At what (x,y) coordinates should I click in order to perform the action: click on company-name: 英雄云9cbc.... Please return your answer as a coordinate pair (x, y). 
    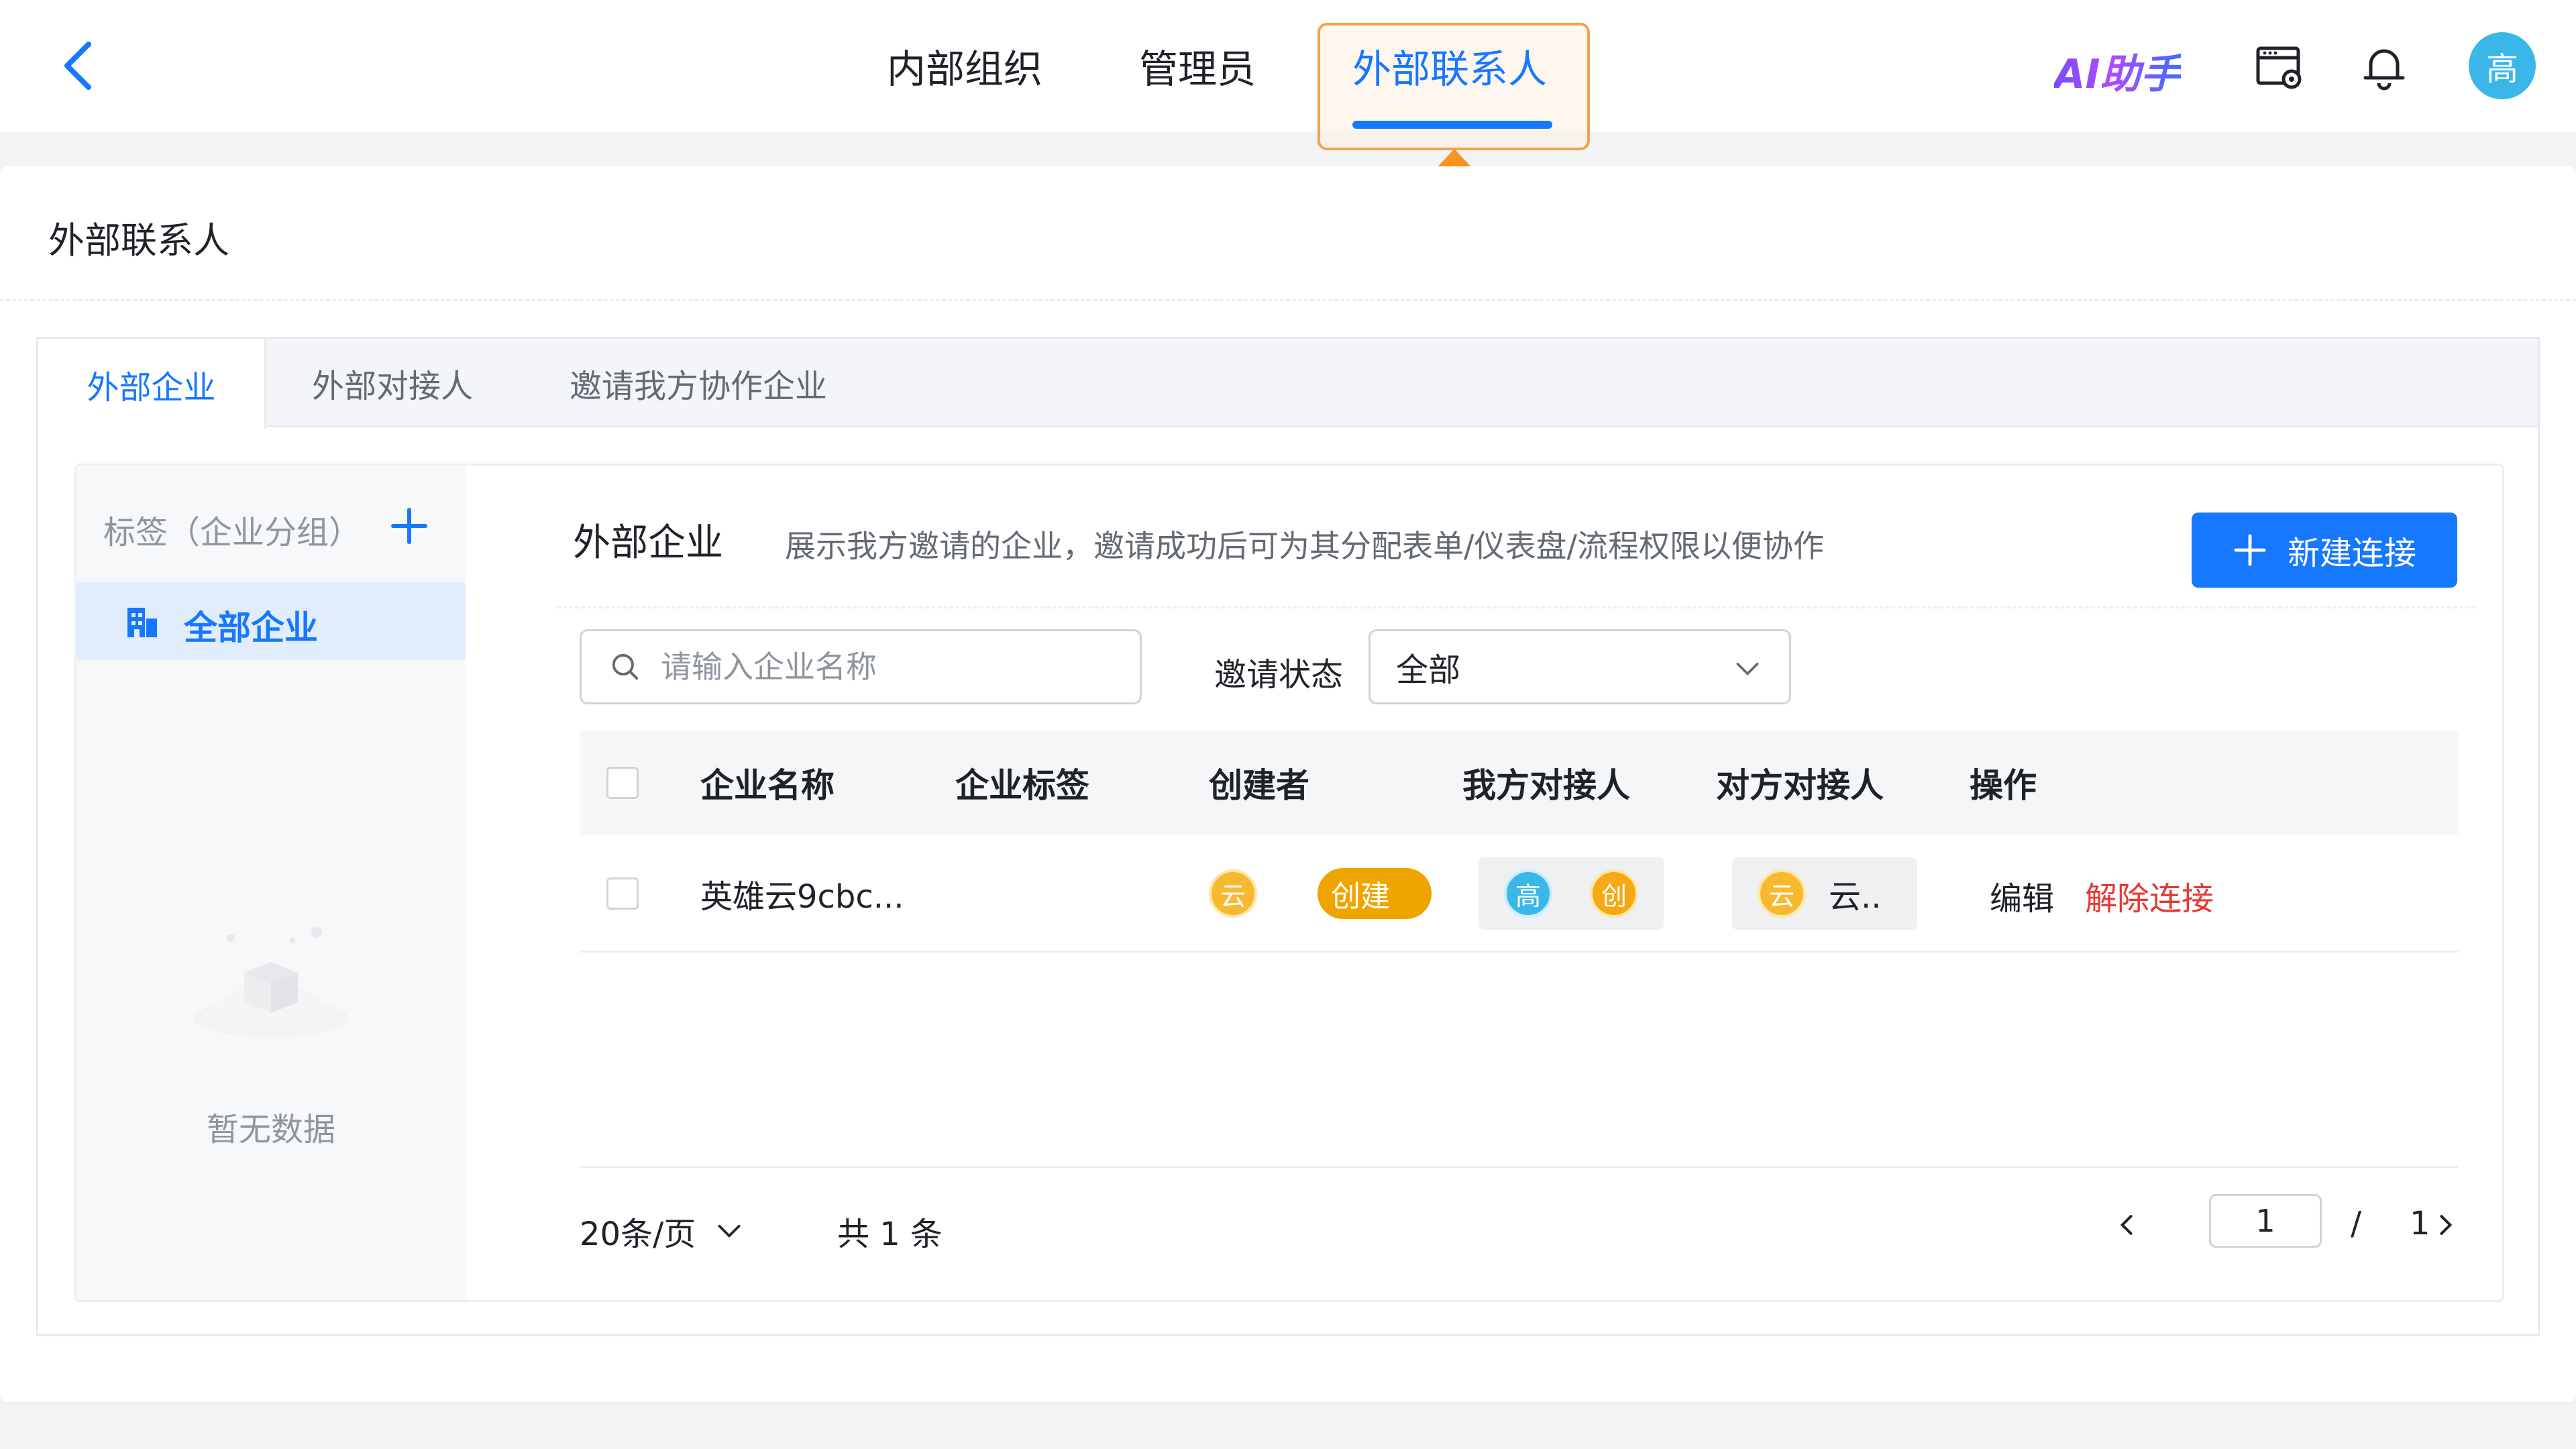
    Looking at the image, I should click on (802, 894).